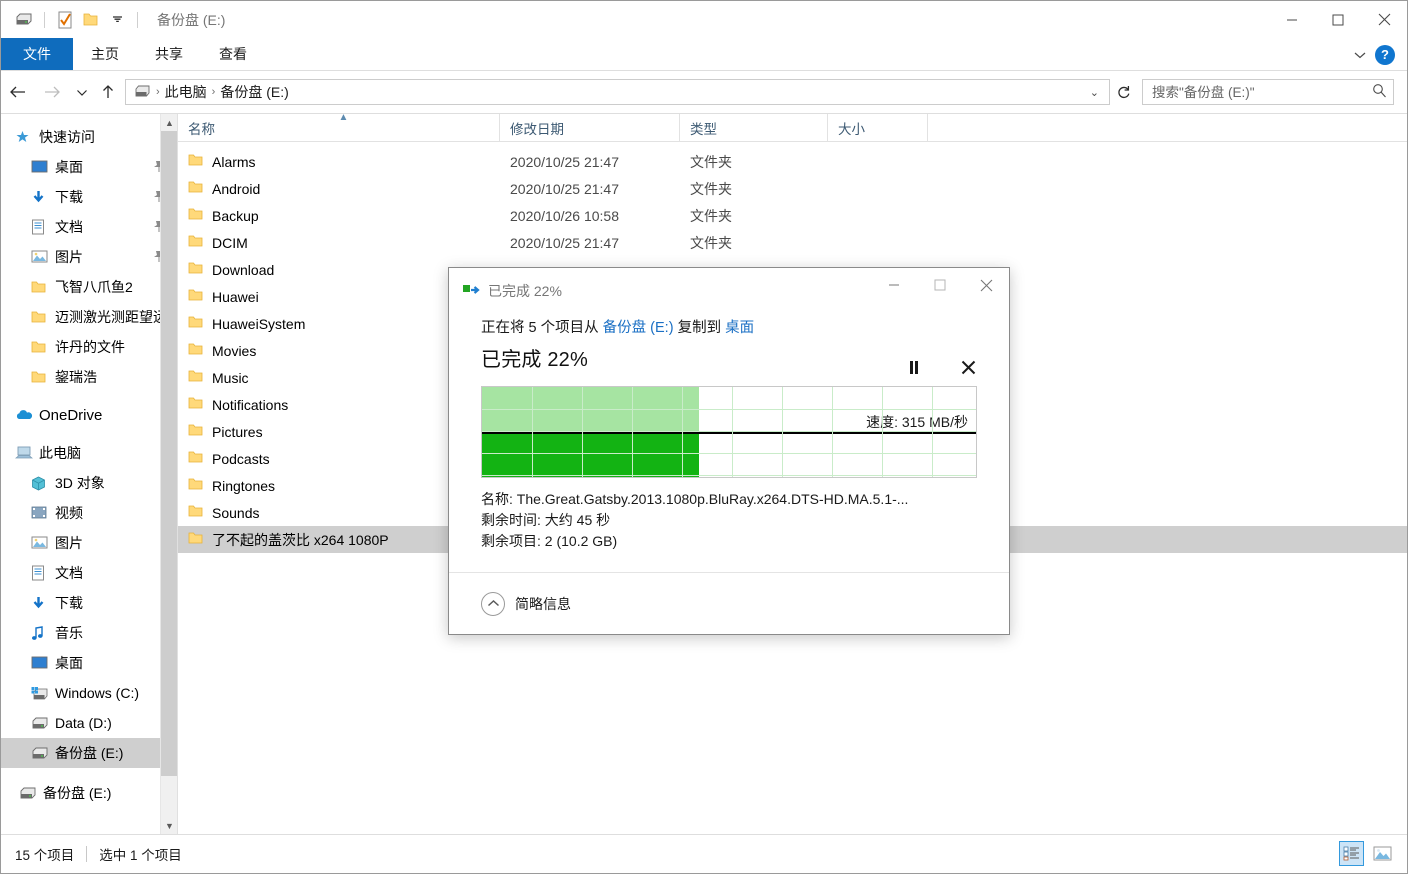 The image size is (1408, 874). What do you see at coordinates (89, 167) in the screenshot?
I see `sidebar-item-desktop: 桌面` at bounding box center [89, 167].